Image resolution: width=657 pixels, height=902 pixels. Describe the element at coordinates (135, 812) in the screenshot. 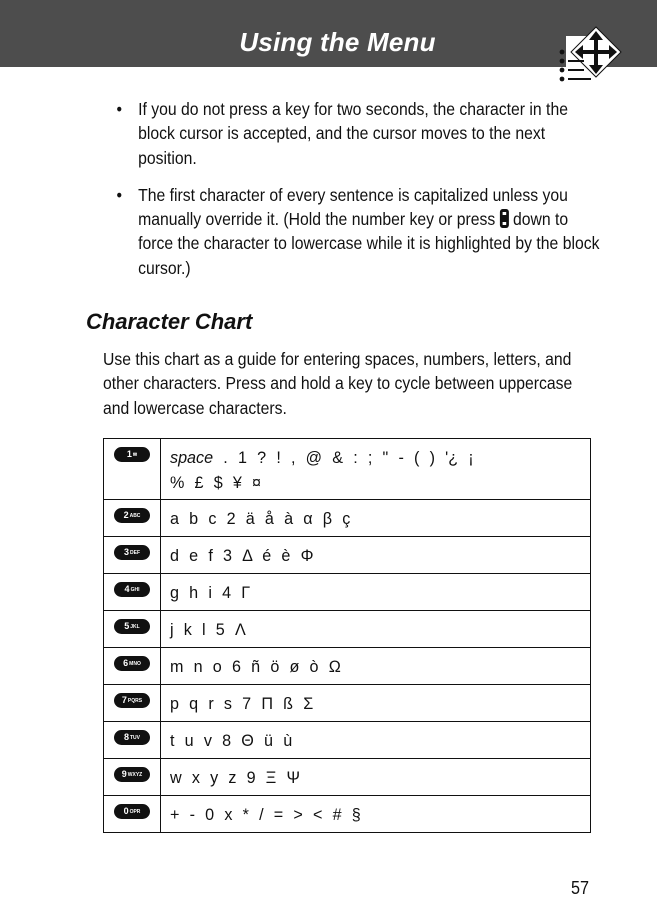

I see `key-letters: OPR` at that location.